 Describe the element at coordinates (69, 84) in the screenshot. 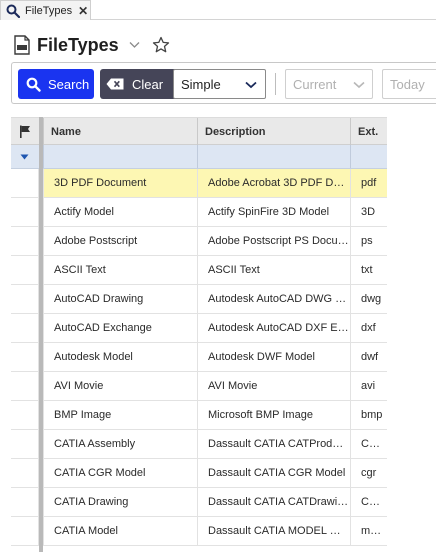

I see `search-button-label: Search` at that location.